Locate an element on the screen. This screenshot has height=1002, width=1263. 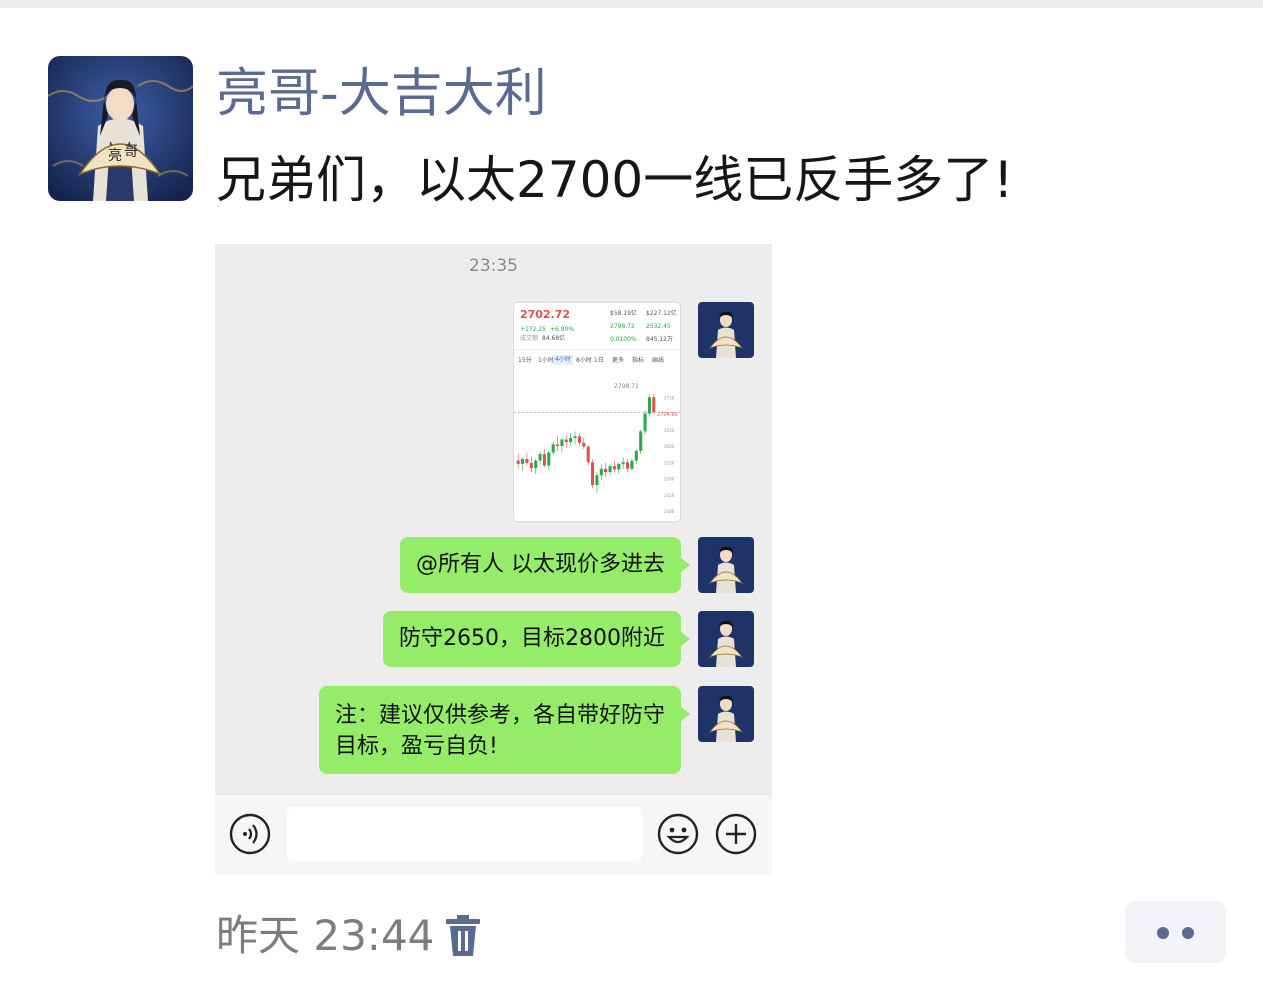
svg-text: 哥 is located at coordinates (131, 152).